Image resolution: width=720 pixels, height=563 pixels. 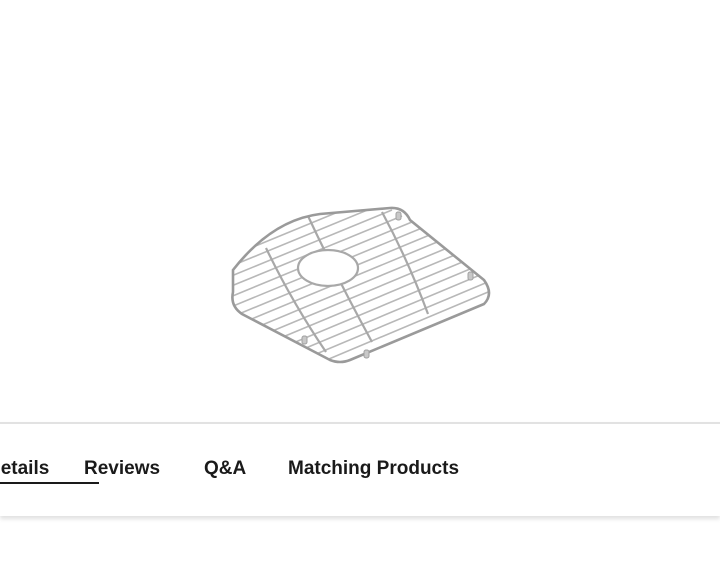 What do you see at coordinates (122, 469) in the screenshot?
I see `tab-reviews: Reviews` at bounding box center [122, 469].